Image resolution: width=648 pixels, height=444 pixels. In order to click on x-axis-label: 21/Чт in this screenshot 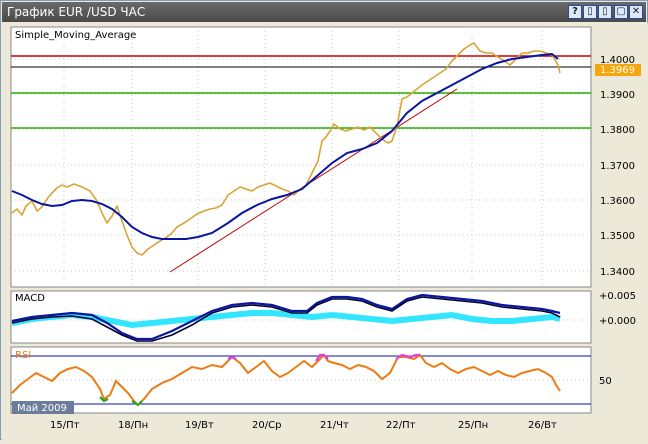, I will do `click(334, 425)`.